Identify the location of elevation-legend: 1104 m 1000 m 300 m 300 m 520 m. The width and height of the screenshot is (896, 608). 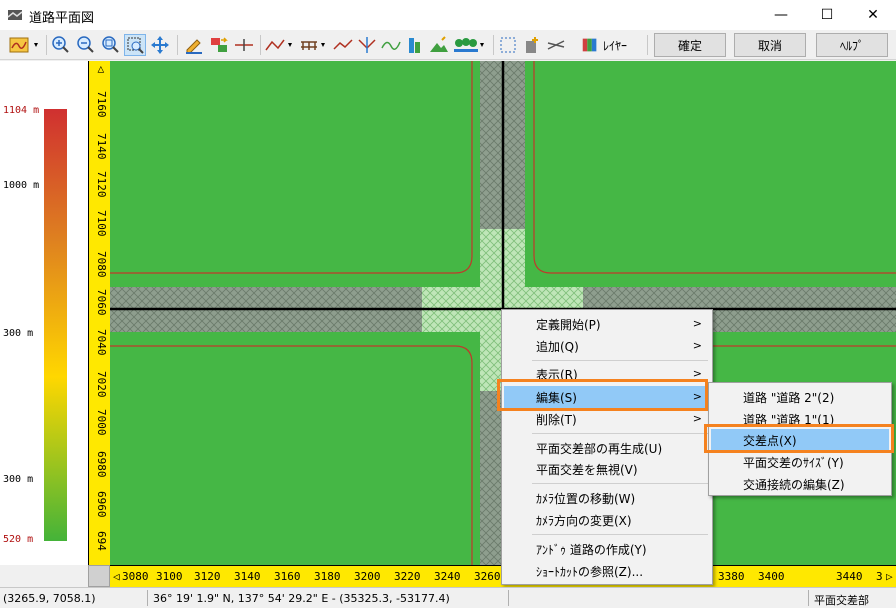
(44, 313).